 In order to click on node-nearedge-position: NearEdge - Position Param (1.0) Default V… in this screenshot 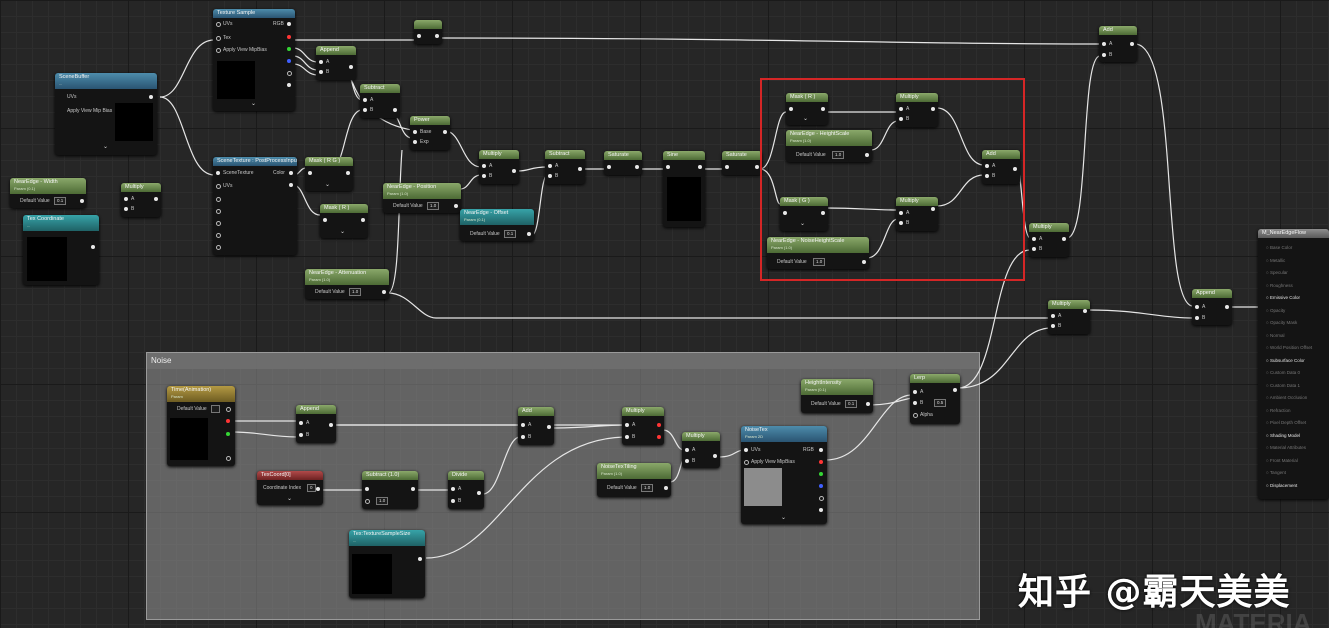, I will do `click(422, 198)`.